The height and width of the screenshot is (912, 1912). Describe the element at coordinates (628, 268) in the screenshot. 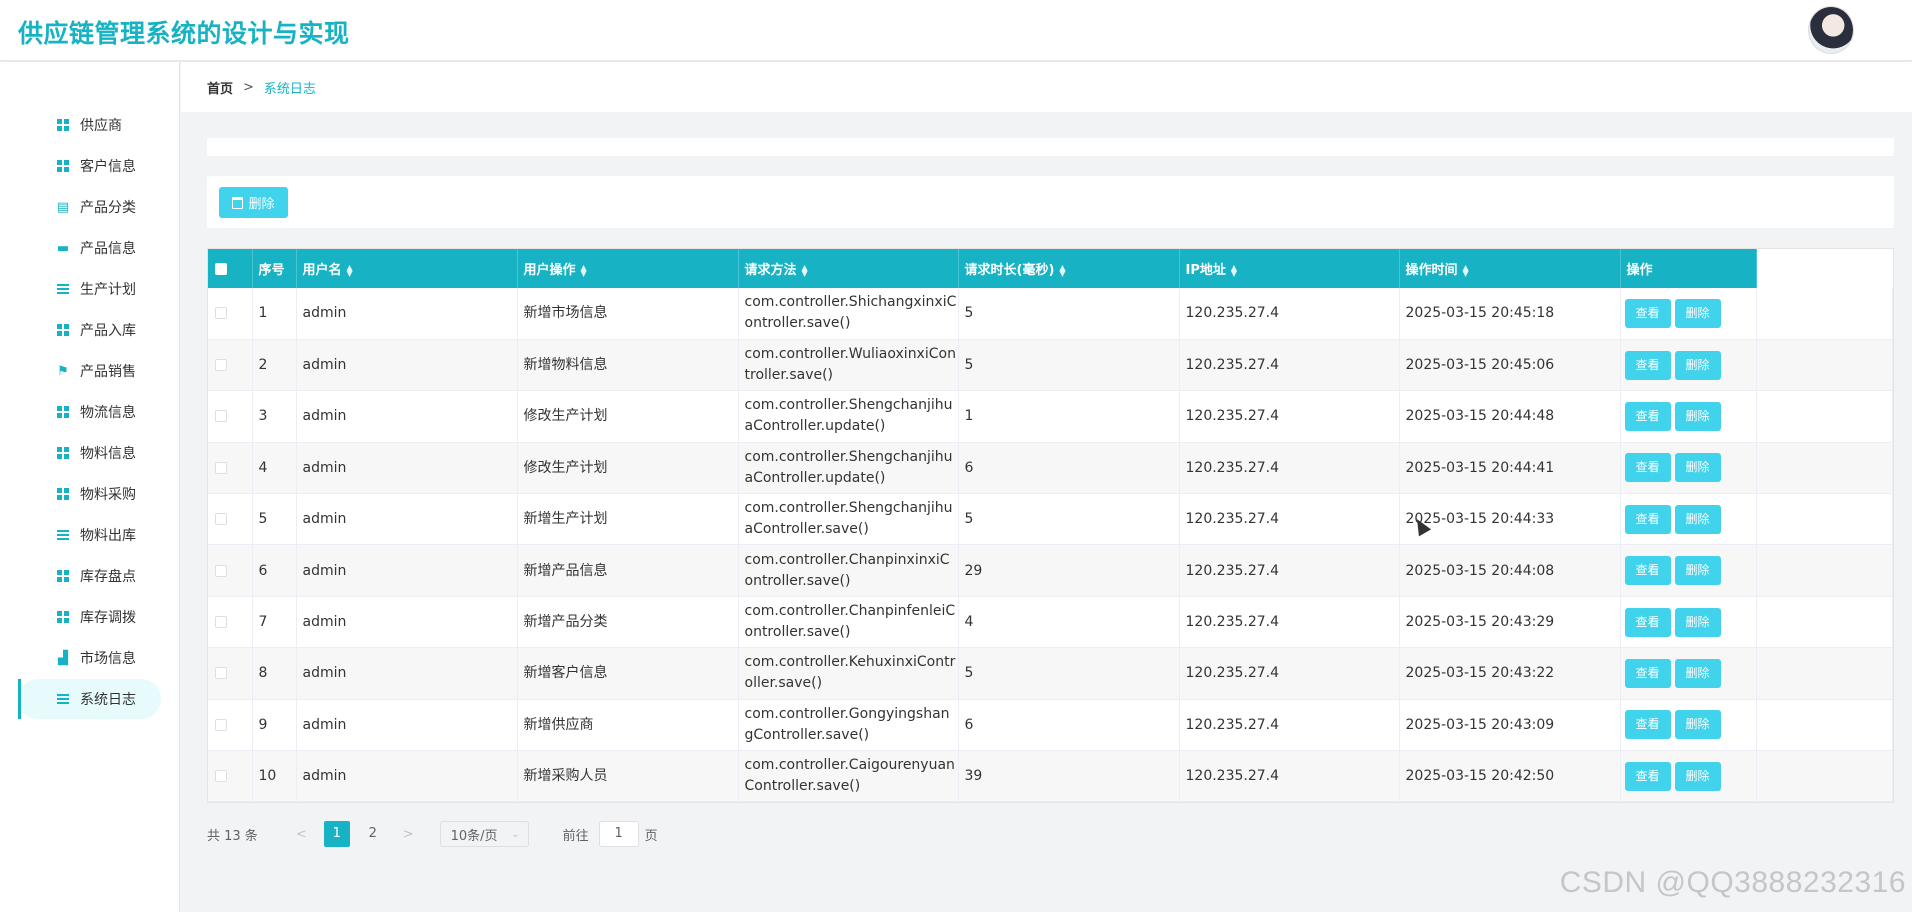

I see `column-header-operation: 用户操作 ▲ ▼` at that location.